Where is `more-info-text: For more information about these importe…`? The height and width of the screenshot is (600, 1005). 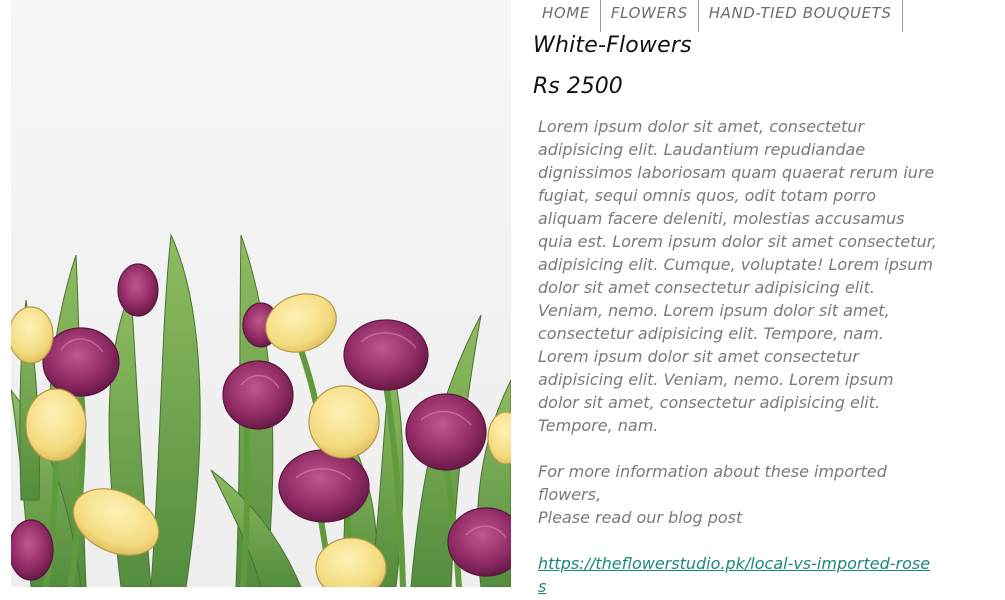
more-info-text: For more information about these importe… is located at coordinates (738, 494).